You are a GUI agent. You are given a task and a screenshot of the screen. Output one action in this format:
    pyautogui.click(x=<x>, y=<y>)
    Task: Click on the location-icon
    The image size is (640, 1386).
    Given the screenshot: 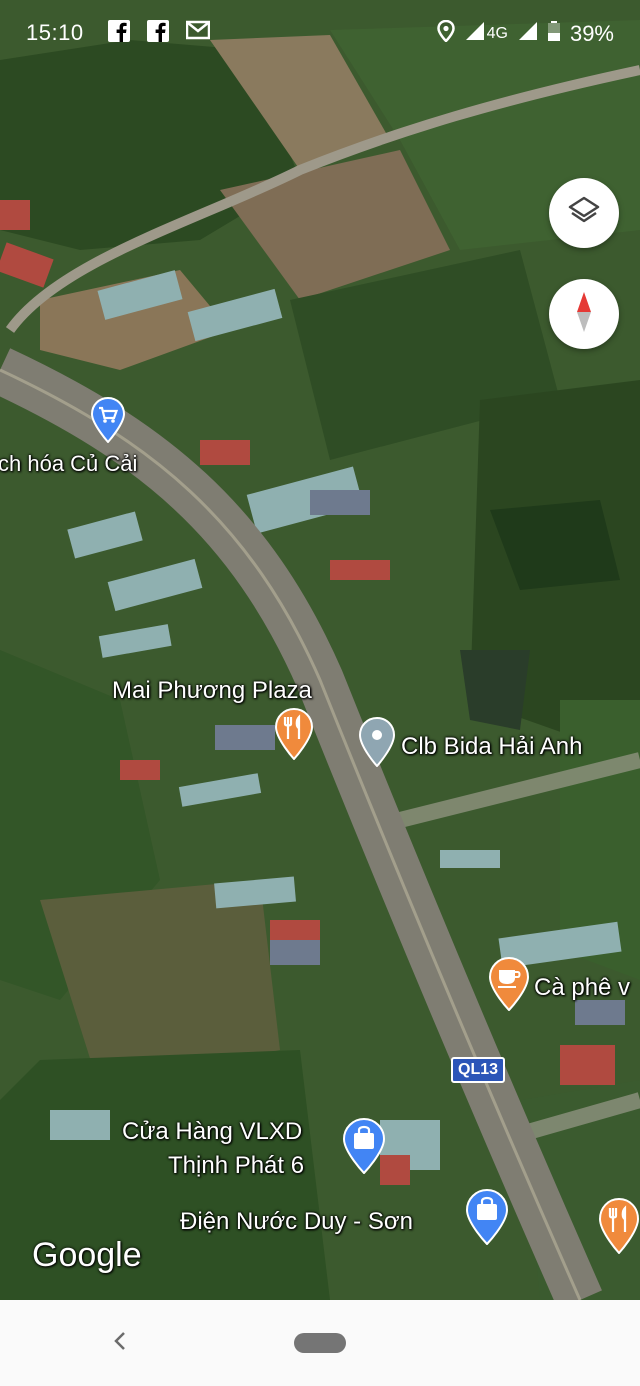 What is the action you would take?
    pyautogui.click(x=445, y=33)
    